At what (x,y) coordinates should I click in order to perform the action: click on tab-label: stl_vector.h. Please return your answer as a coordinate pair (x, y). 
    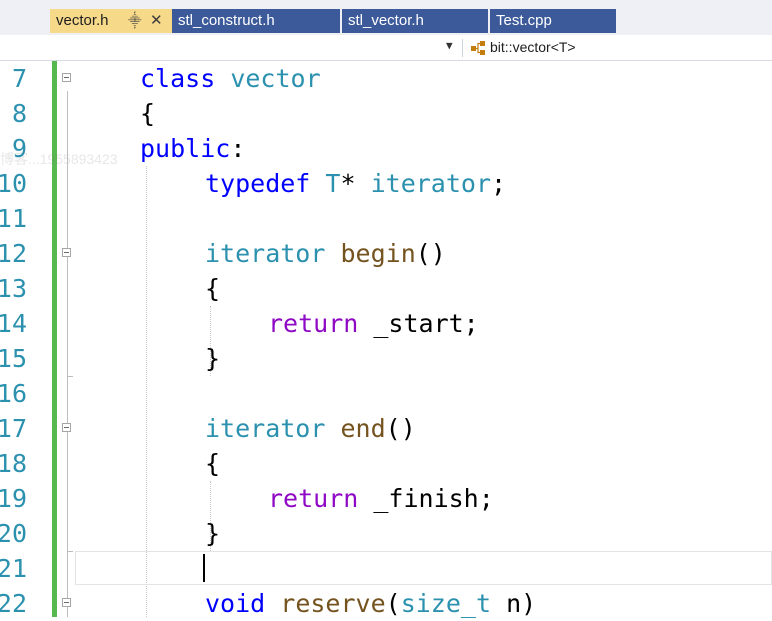
    Looking at the image, I should click on (386, 20).